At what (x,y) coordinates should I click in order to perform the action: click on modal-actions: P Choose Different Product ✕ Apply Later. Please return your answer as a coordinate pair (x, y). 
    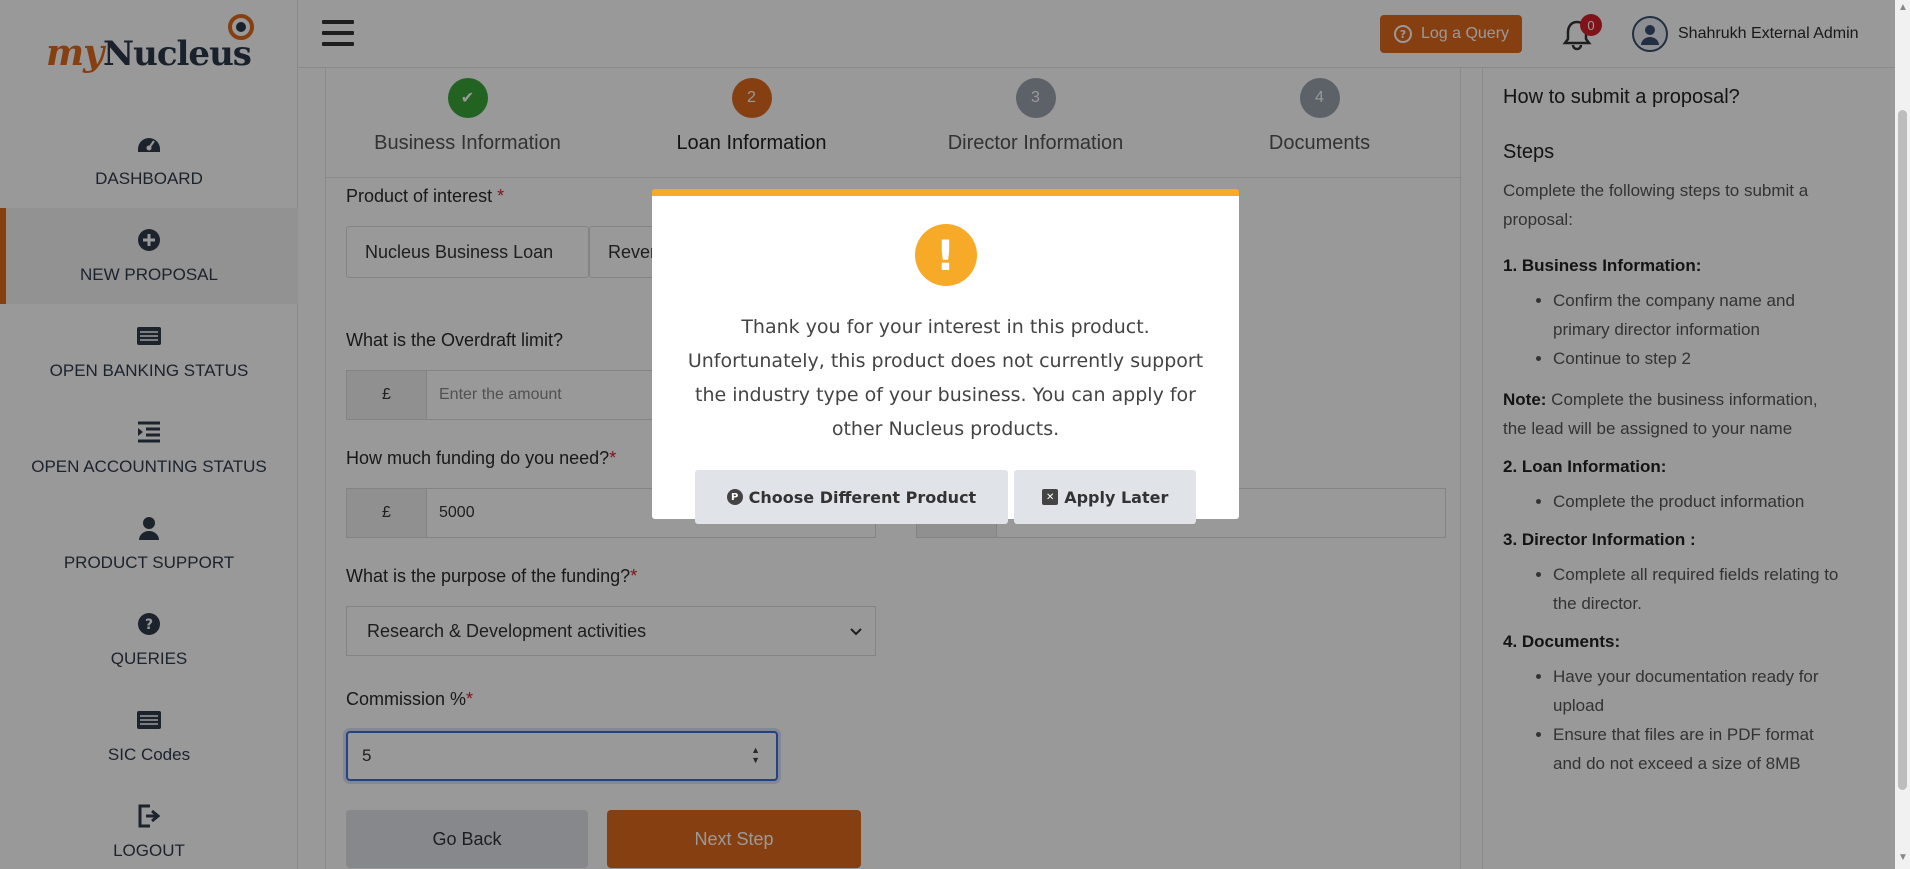
    Looking at the image, I should click on (945, 497).